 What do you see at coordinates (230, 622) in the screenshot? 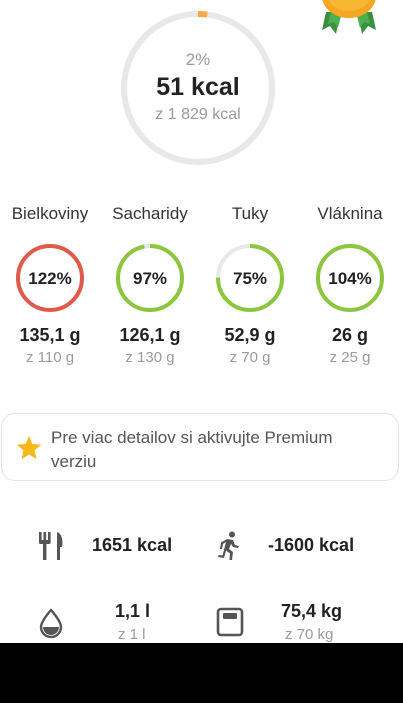
I see `scale-icon` at bounding box center [230, 622].